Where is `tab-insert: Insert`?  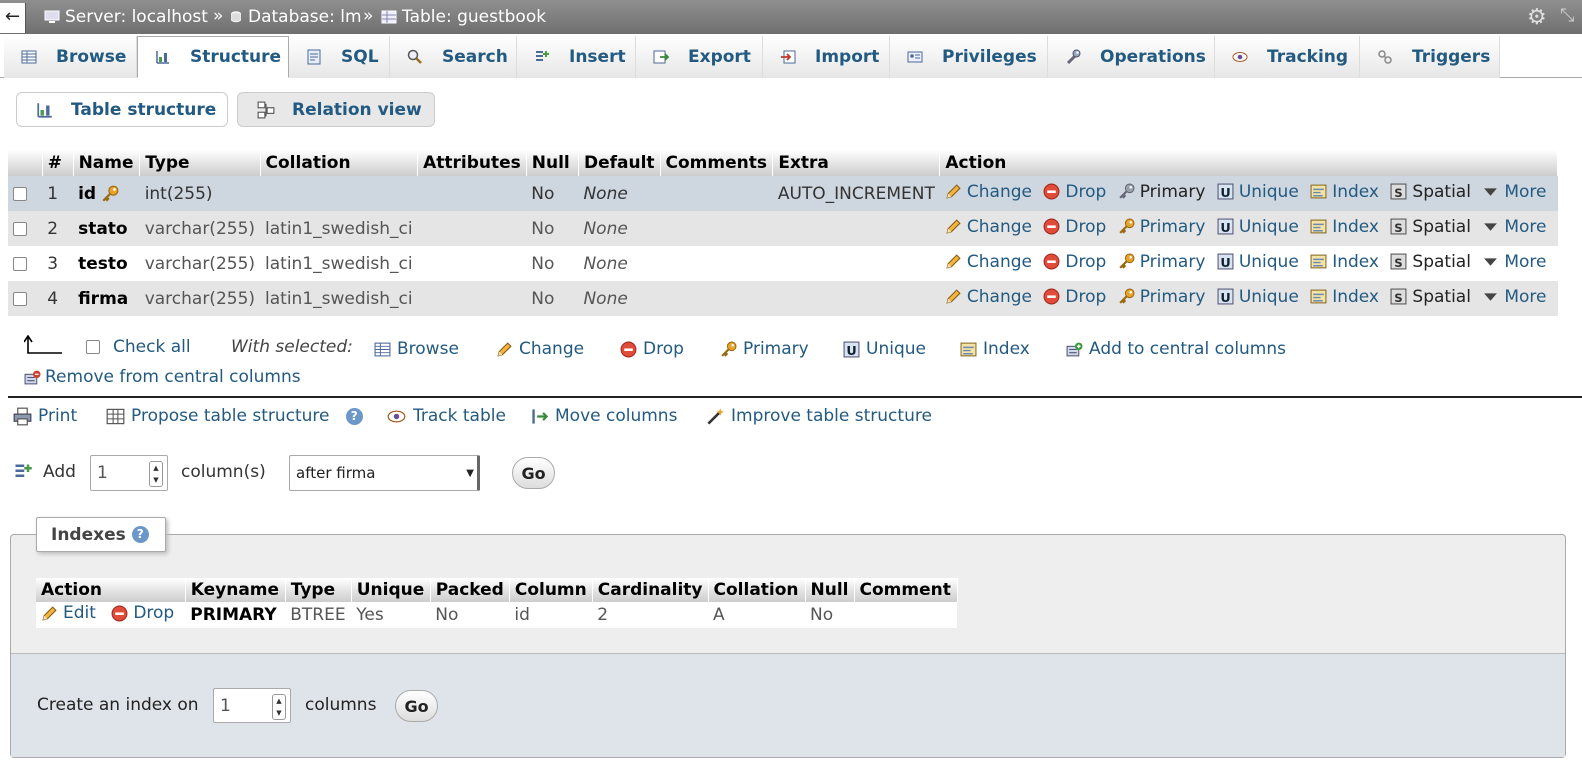
tab-insert: Insert is located at coordinates (576, 57).